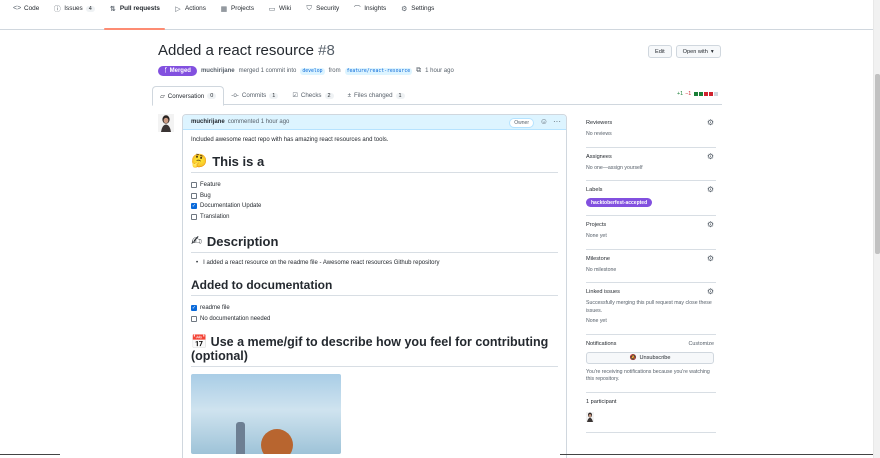 This screenshot has width=880, height=458. I want to click on nav-wiki-label: Wiki, so click(285, 8).